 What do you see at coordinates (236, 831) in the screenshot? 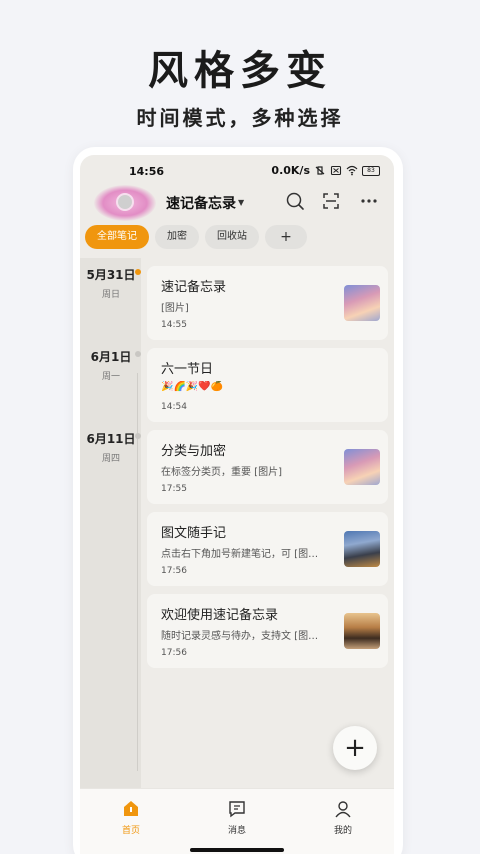
I see `nav-messages-label: 消息` at bounding box center [236, 831].